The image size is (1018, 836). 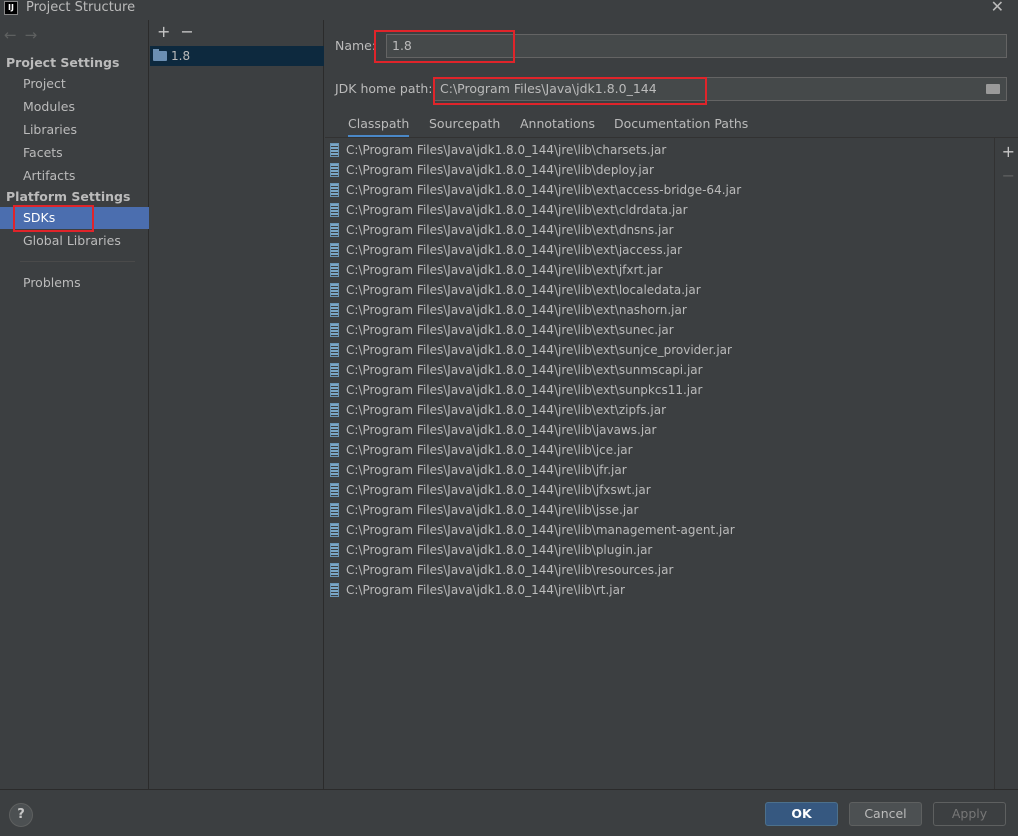 What do you see at coordinates (163, 31) in the screenshot?
I see `add-sdk-button: +` at bounding box center [163, 31].